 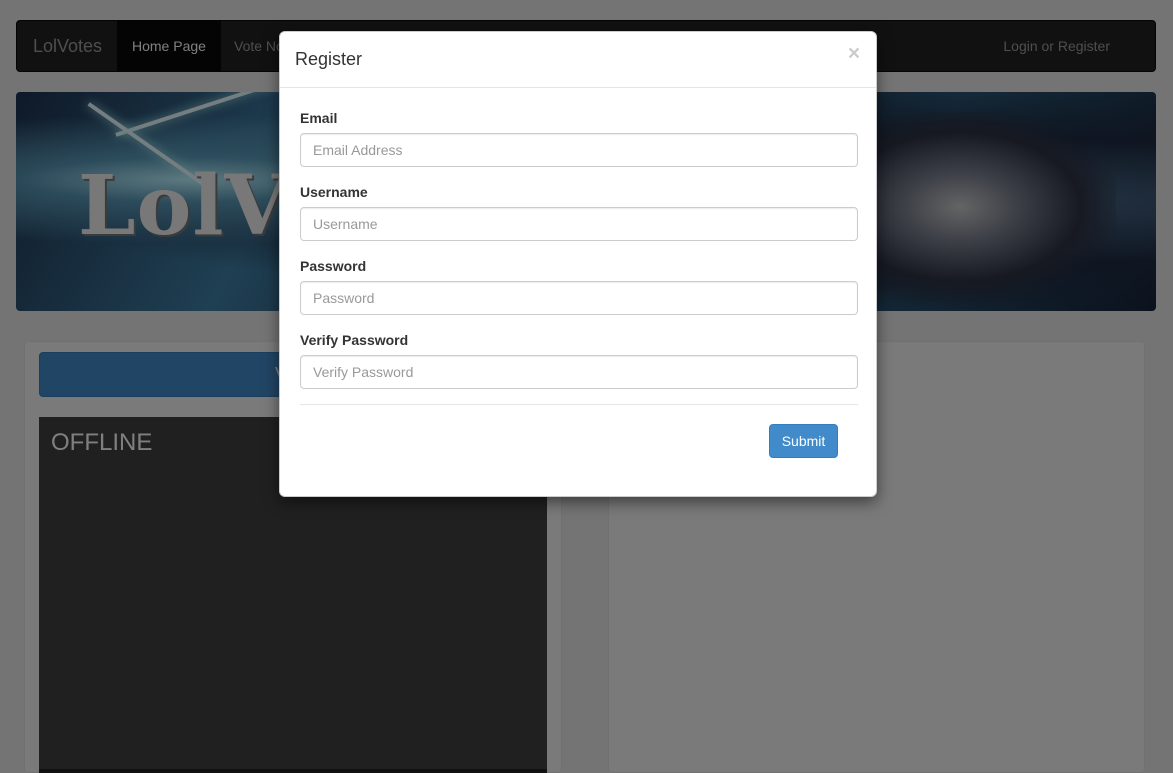 What do you see at coordinates (579, 372) in the screenshot?
I see `verify-password-field` at bounding box center [579, 372].